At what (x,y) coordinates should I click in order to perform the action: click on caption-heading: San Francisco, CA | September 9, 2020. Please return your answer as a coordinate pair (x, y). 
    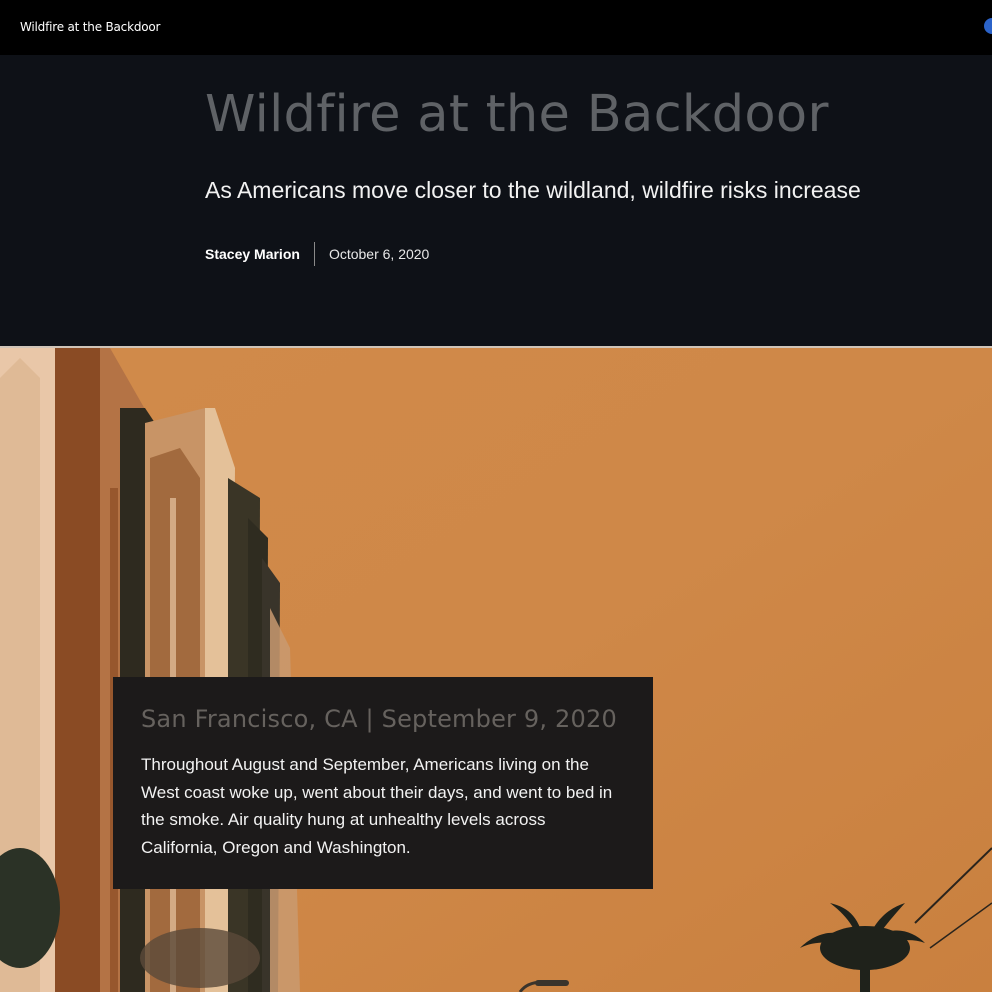
    Looking at the image, I should click on (379, 719).